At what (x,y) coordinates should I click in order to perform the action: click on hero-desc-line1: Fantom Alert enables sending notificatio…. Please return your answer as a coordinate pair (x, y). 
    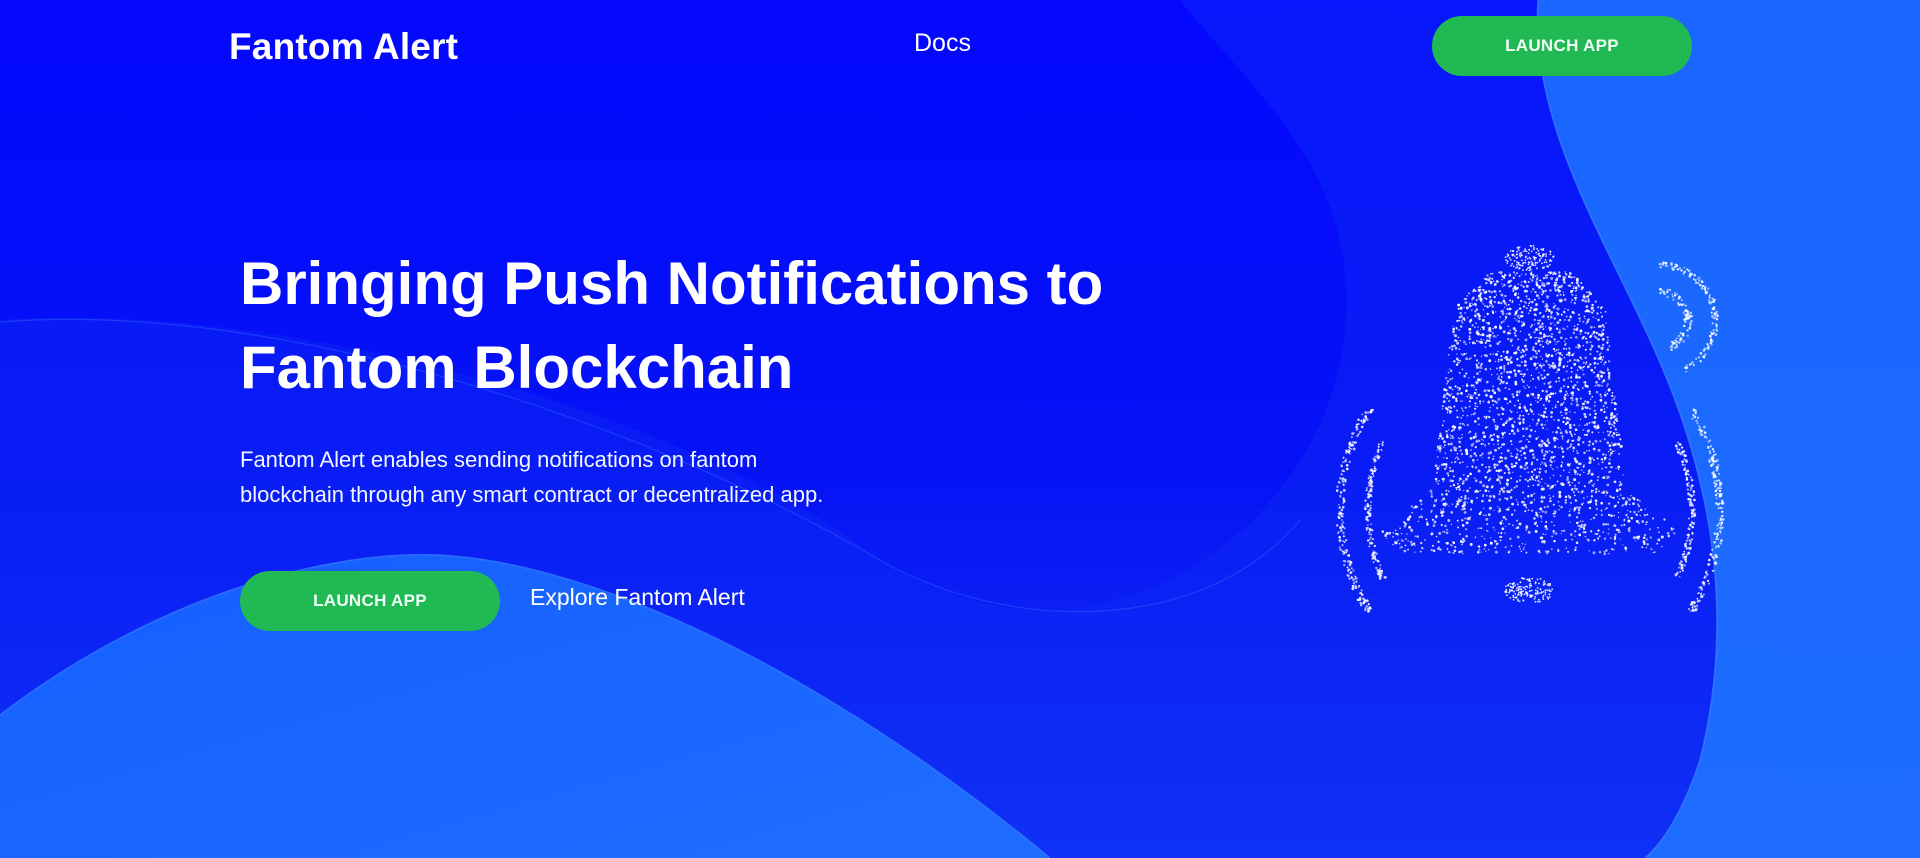
    Looking at the image, I should click on (499, 459).